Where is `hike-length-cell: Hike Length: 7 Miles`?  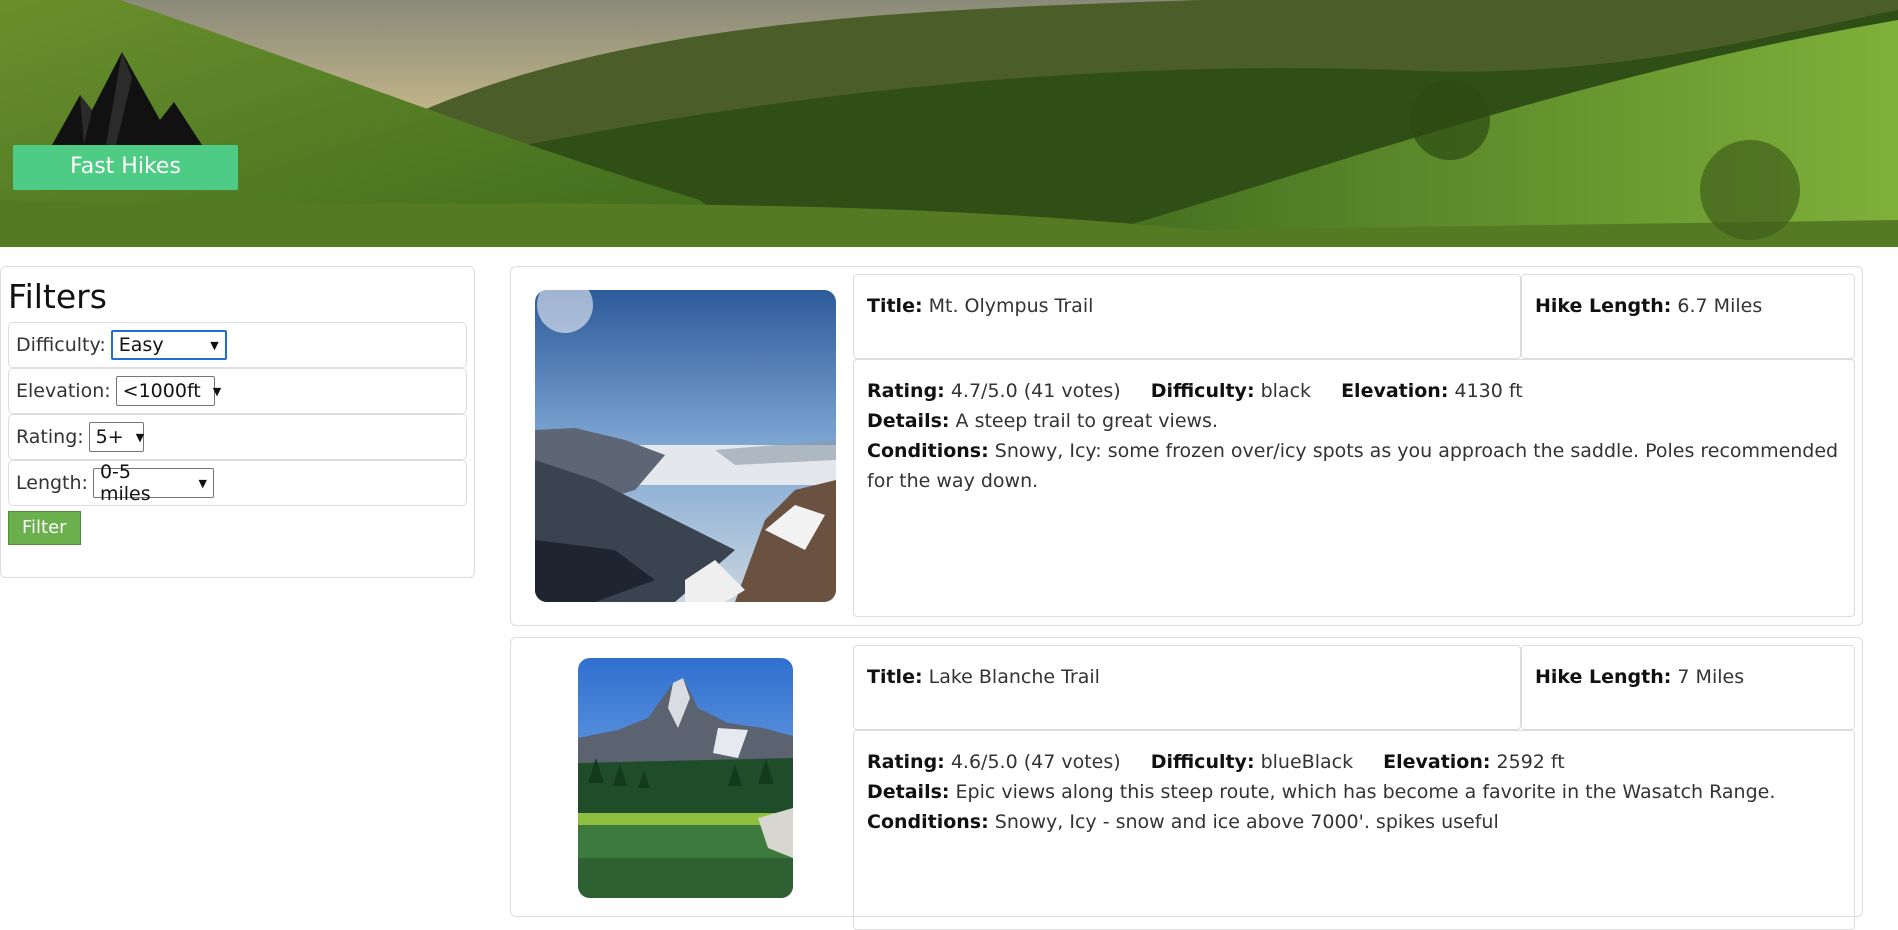 hike-length-cell: Hike Length: 7 Miles is located at coordinates (1688, 687).